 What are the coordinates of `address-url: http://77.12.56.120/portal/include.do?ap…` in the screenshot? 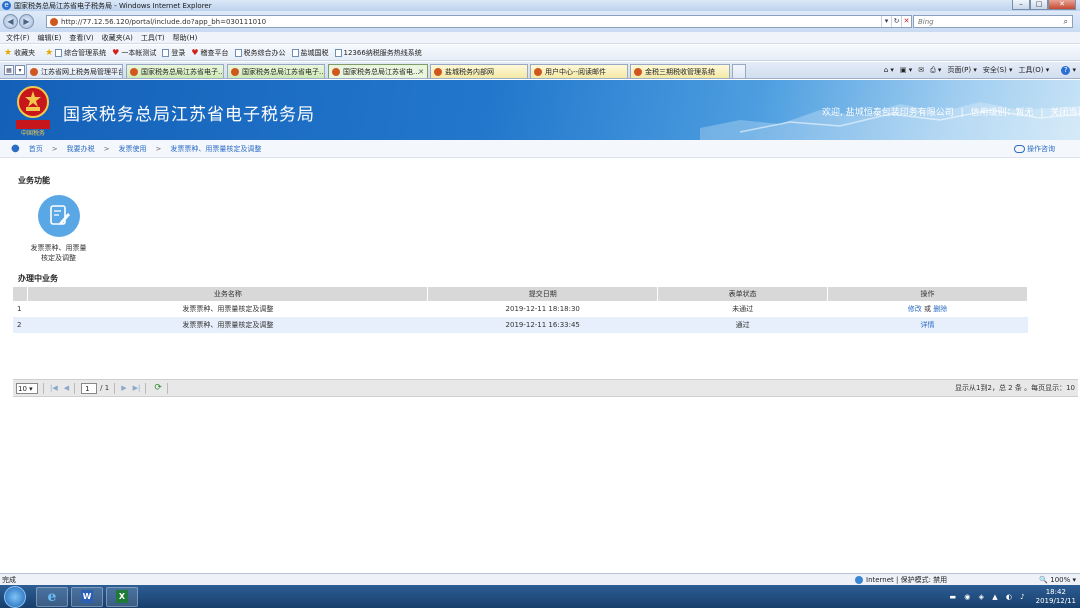 It's located at (163, 22).